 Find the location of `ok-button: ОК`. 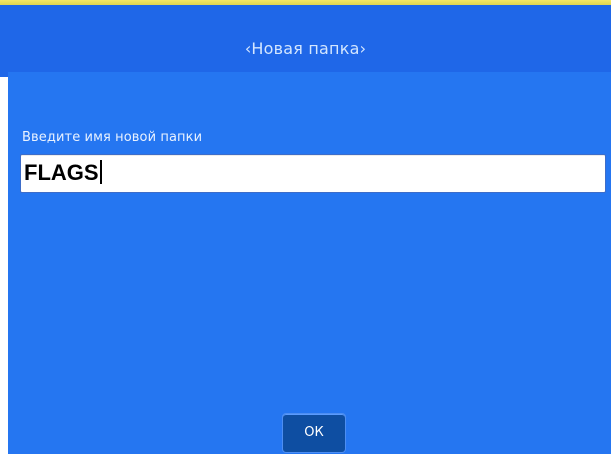

ok-button: ОК is located at coordinates (314, 433).